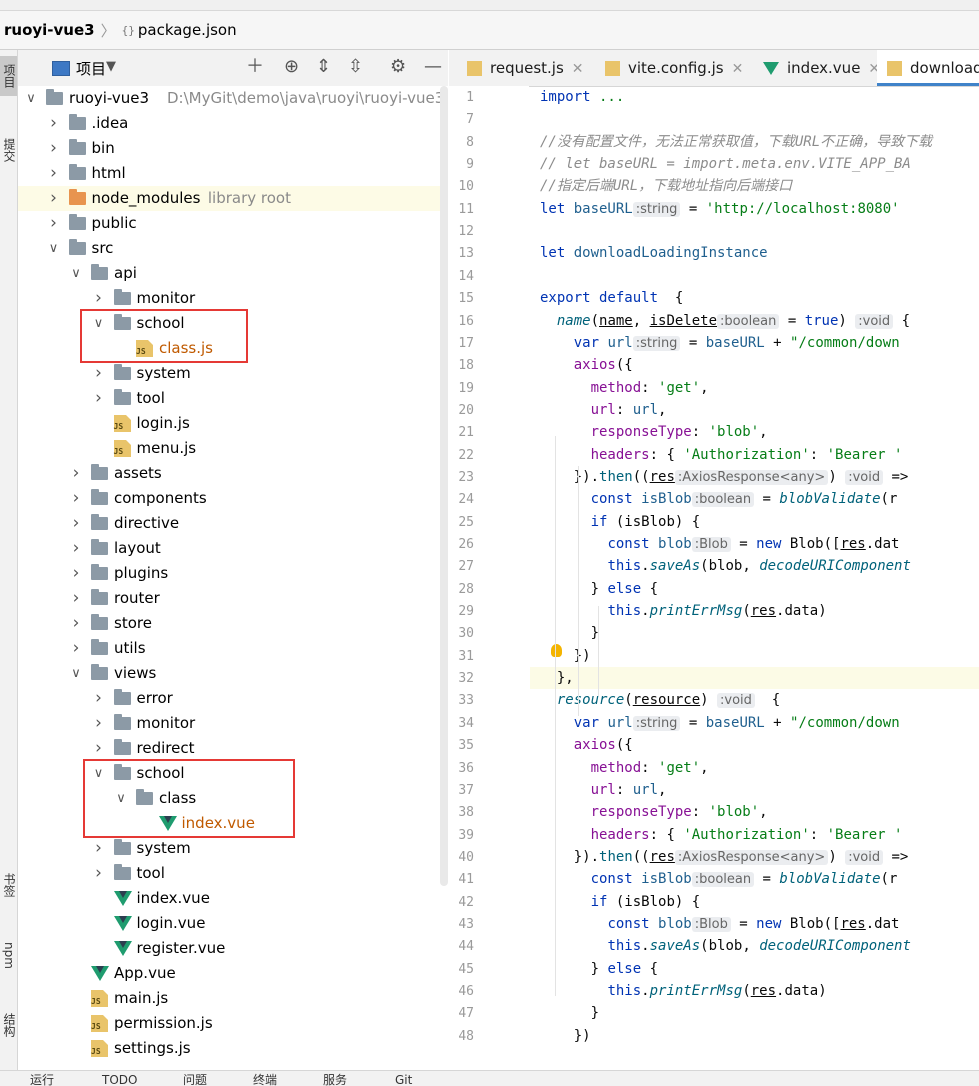 The image size is (979, 1086). I want to click on breadcrumb-project: ruoyi-vue3, so click(49, 30).